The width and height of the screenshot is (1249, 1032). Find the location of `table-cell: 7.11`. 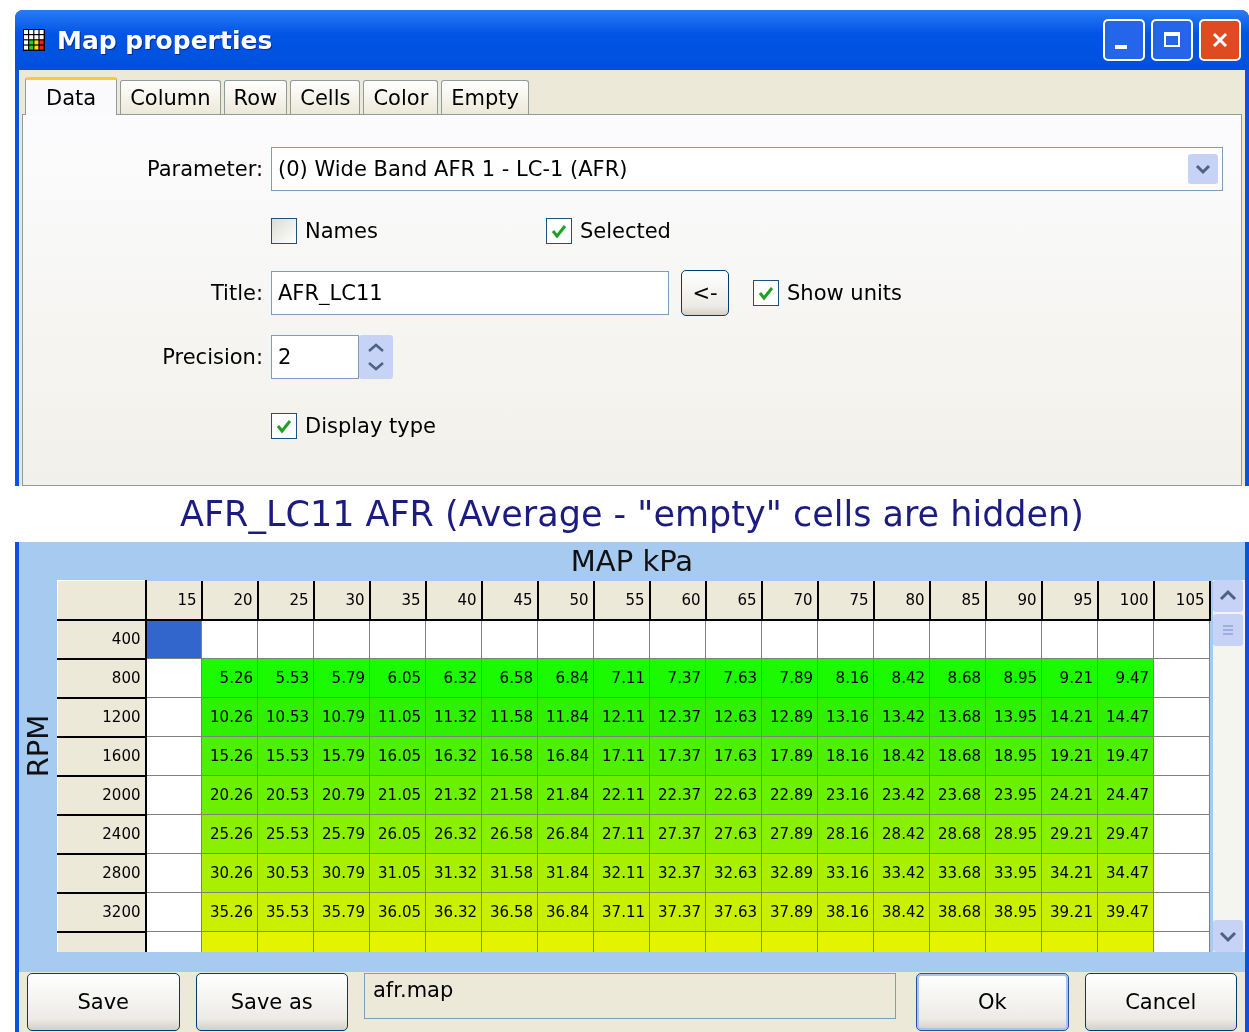

table-cell: 7.11 is located at coordinates (621, 678).